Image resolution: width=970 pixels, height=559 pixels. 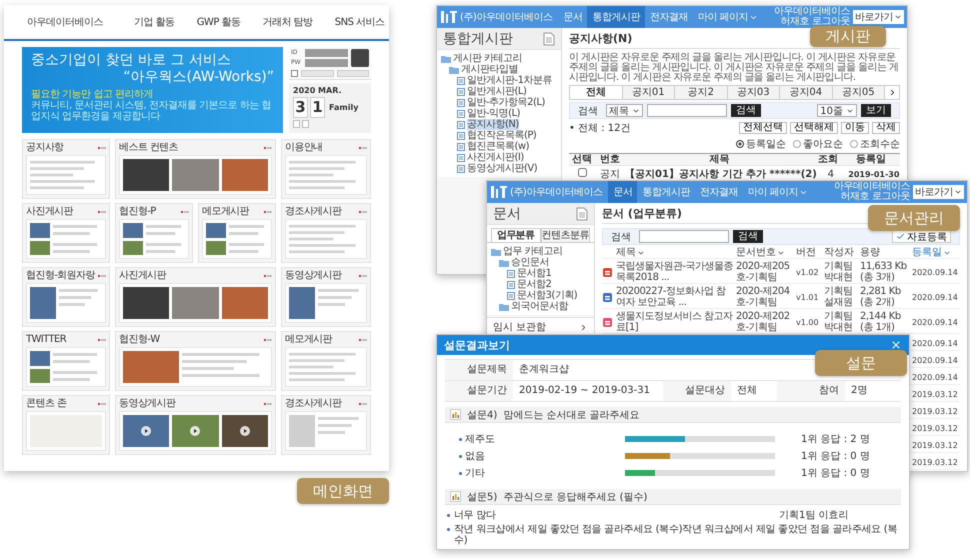 I want to click on tree-item: 게시판타입별, so click(x=489, y=69).